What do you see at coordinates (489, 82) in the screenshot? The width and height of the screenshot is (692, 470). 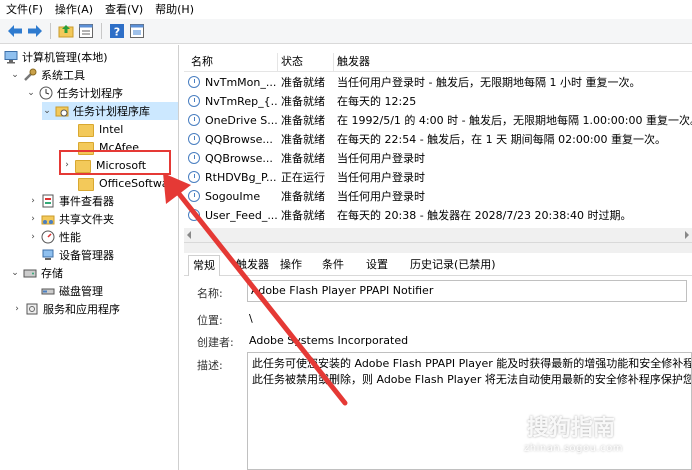 I see `task-trigger: 当任何用户登录时 - 触发后，无限期地每隔 1 小时 重复一次。` at bounding box center [489, 82].